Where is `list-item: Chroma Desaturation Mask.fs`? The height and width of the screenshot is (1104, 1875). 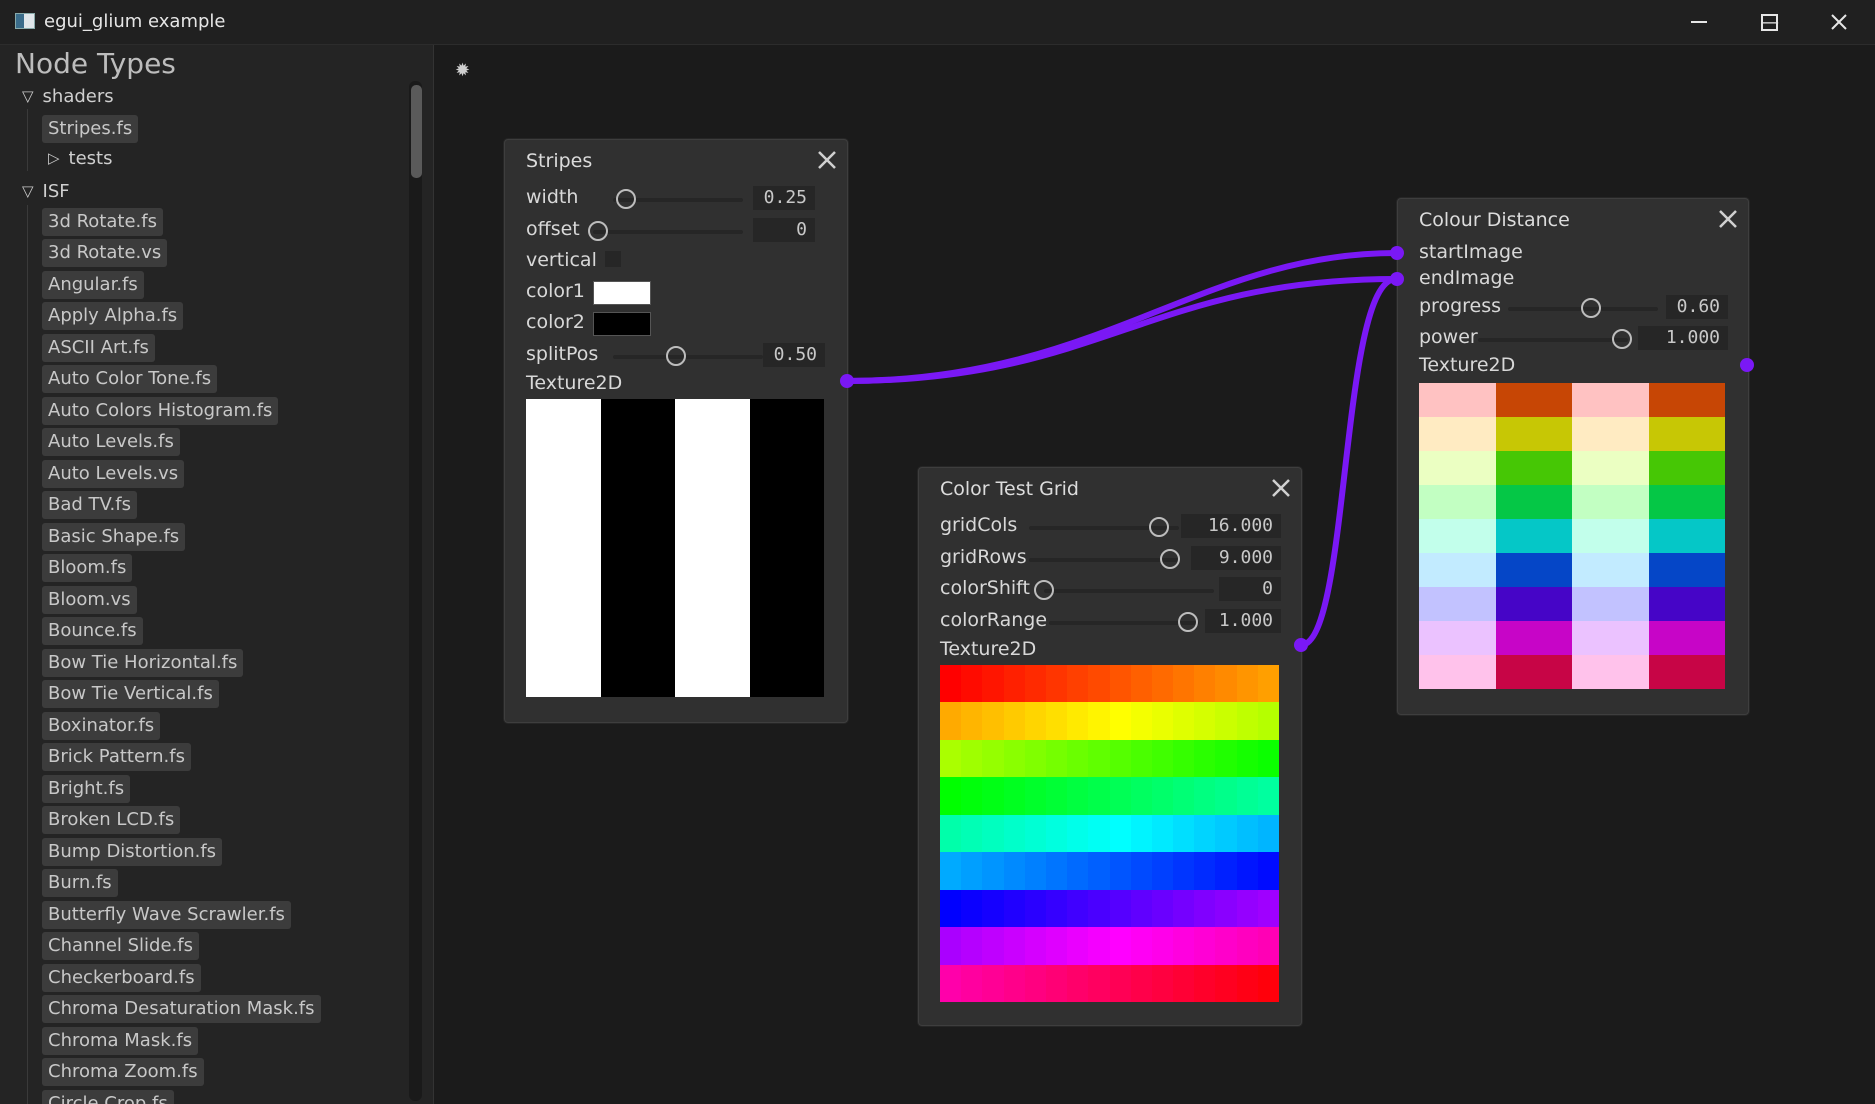
list-item: Chroma Desaturation Mask.fs is located at coordinates (181, 1009).